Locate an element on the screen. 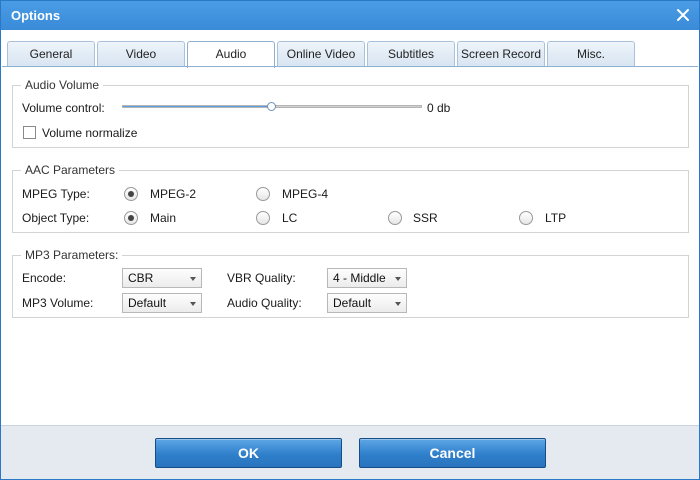 The width and height of the screenshot is (700, 480). close-icon is located at coordinates (683, 15).